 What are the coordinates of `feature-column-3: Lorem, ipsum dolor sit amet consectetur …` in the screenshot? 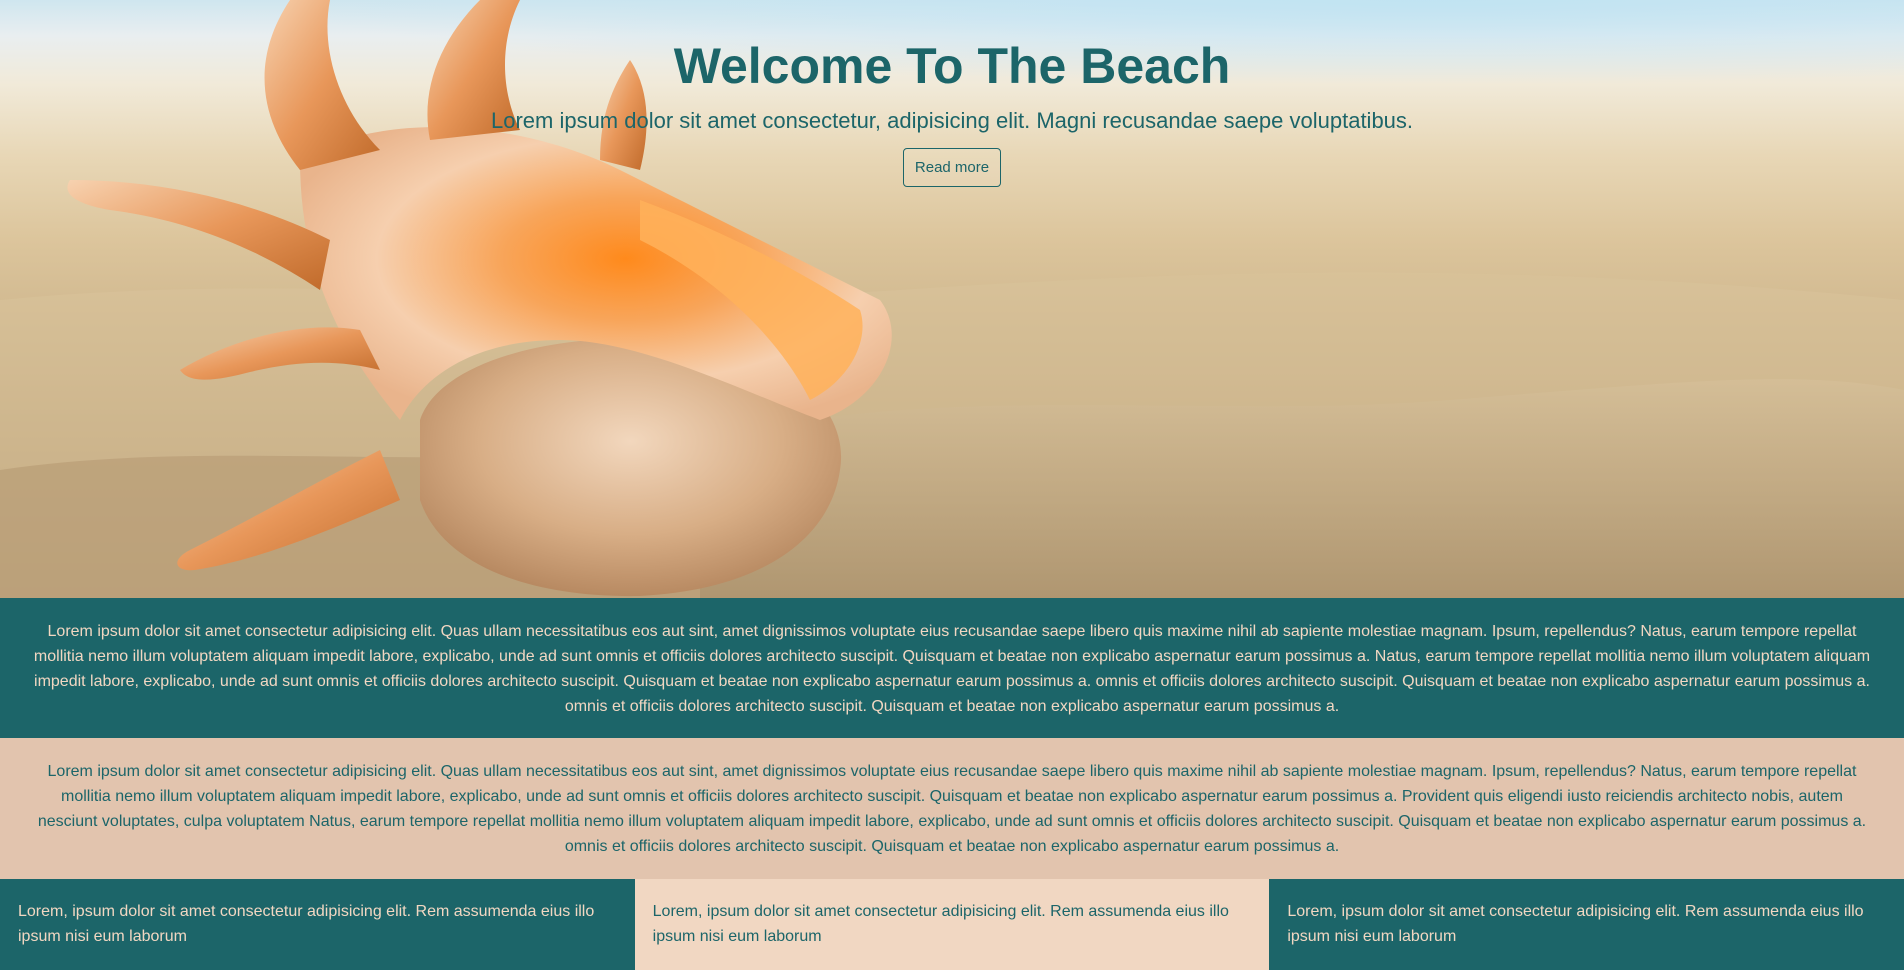 It's located at (1586, 924).